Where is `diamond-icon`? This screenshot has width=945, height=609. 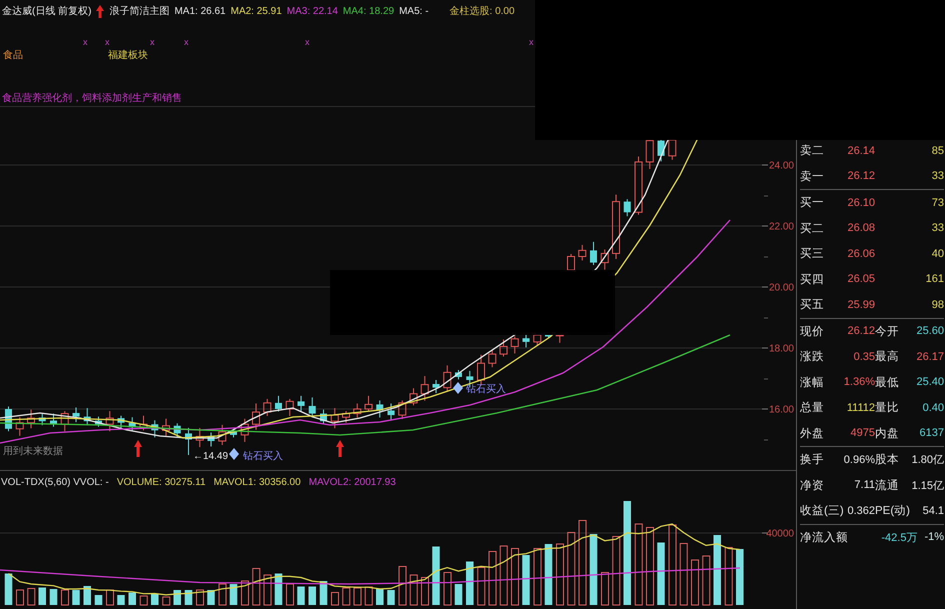
diamond-icon is located at coordinates (234, 454).